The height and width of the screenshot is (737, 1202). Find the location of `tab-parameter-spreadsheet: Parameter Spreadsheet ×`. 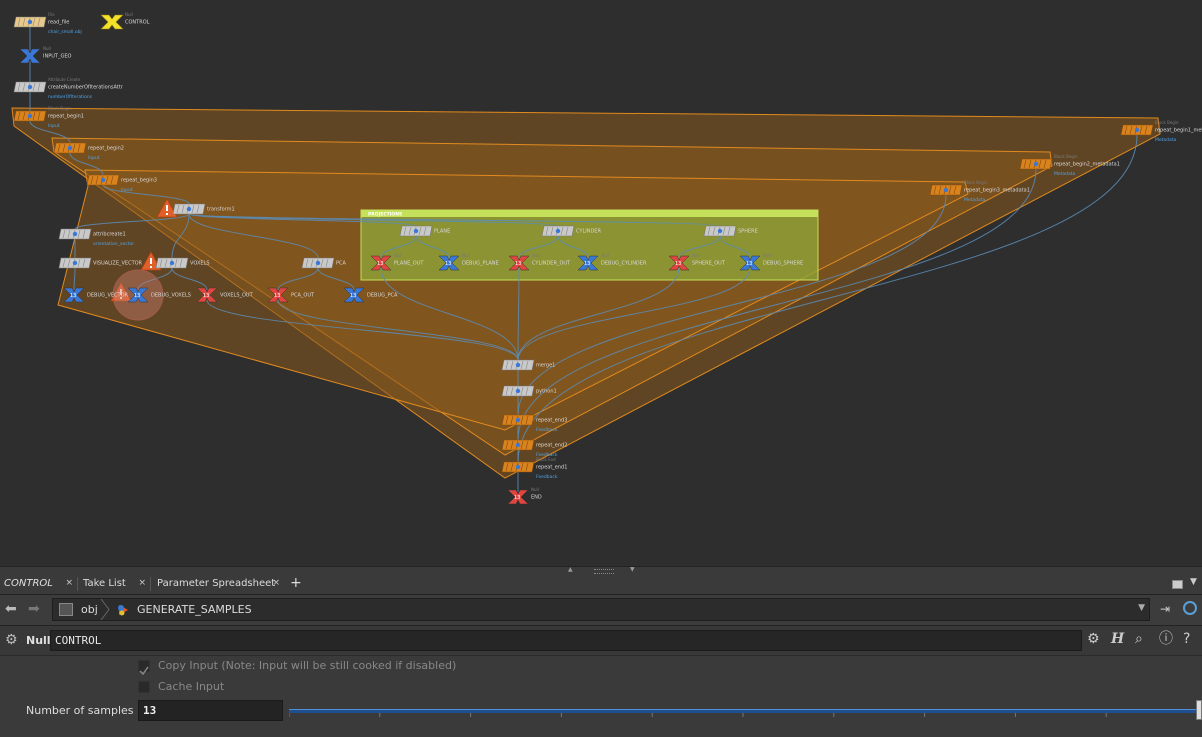

tab-parameter-spreadsheet: Parameter Spreadsheet × is located at coordinates (218, 584).